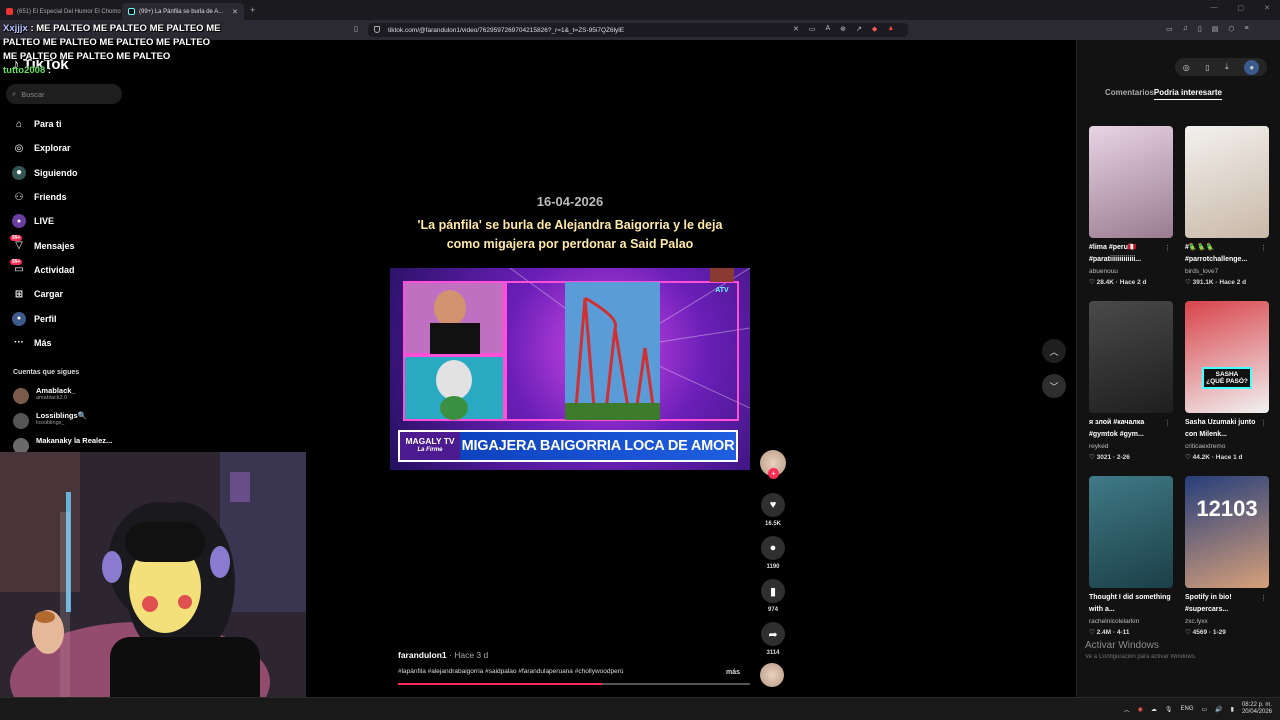 This screenshot has width=1280, height=720. What do you see at coordinates (377, 29) in the screenshot?
I see `site-info-icon` at bounding box center [377, 29].